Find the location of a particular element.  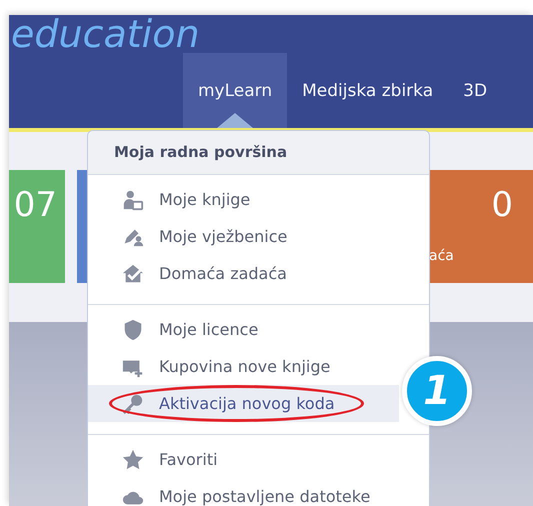

menu-item: Moje vježbenice is located at coordinates (243, 236).